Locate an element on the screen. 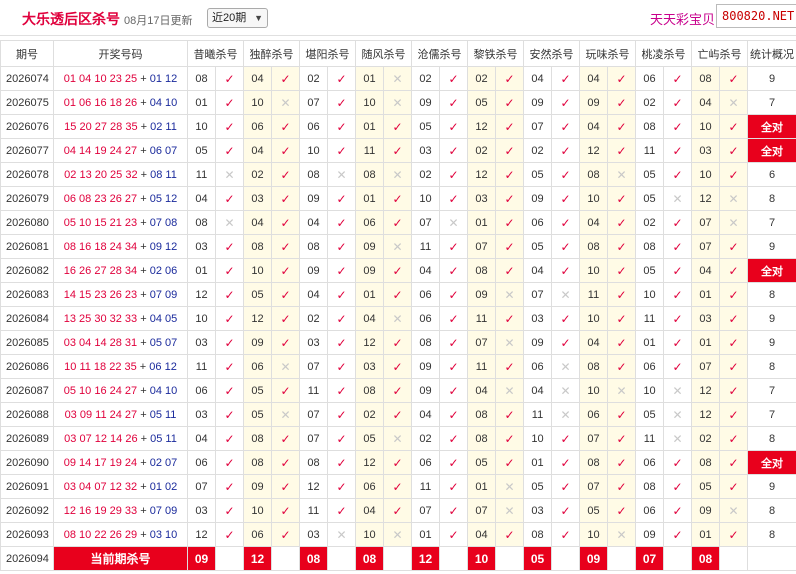 The width and height of the screenshot is (796, 574). site-logo: 800820.NET is located at coordinates (756, 16).